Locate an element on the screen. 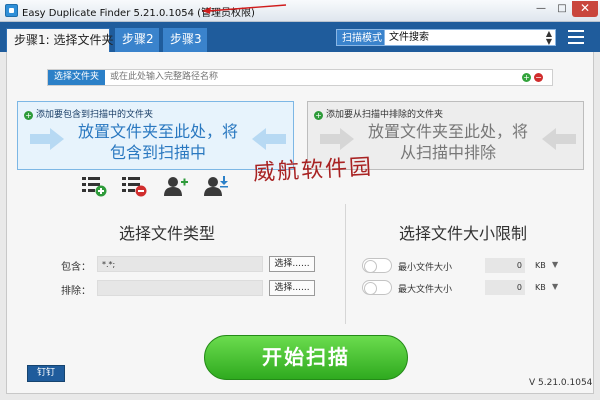  min-size-toggle is located at coordinates (377, 265).